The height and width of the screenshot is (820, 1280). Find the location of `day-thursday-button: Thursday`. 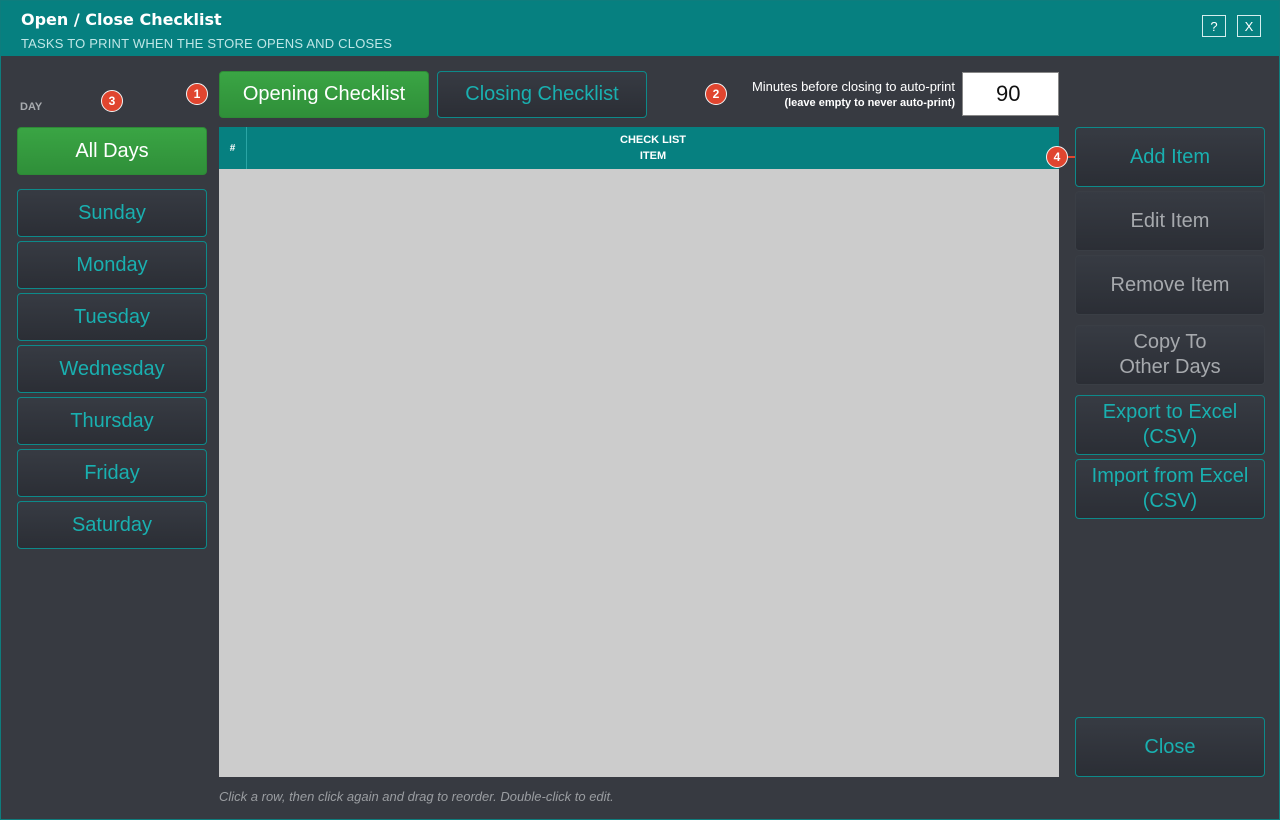

day-thursday-button: Thursday is located at coordinates (112, 421).